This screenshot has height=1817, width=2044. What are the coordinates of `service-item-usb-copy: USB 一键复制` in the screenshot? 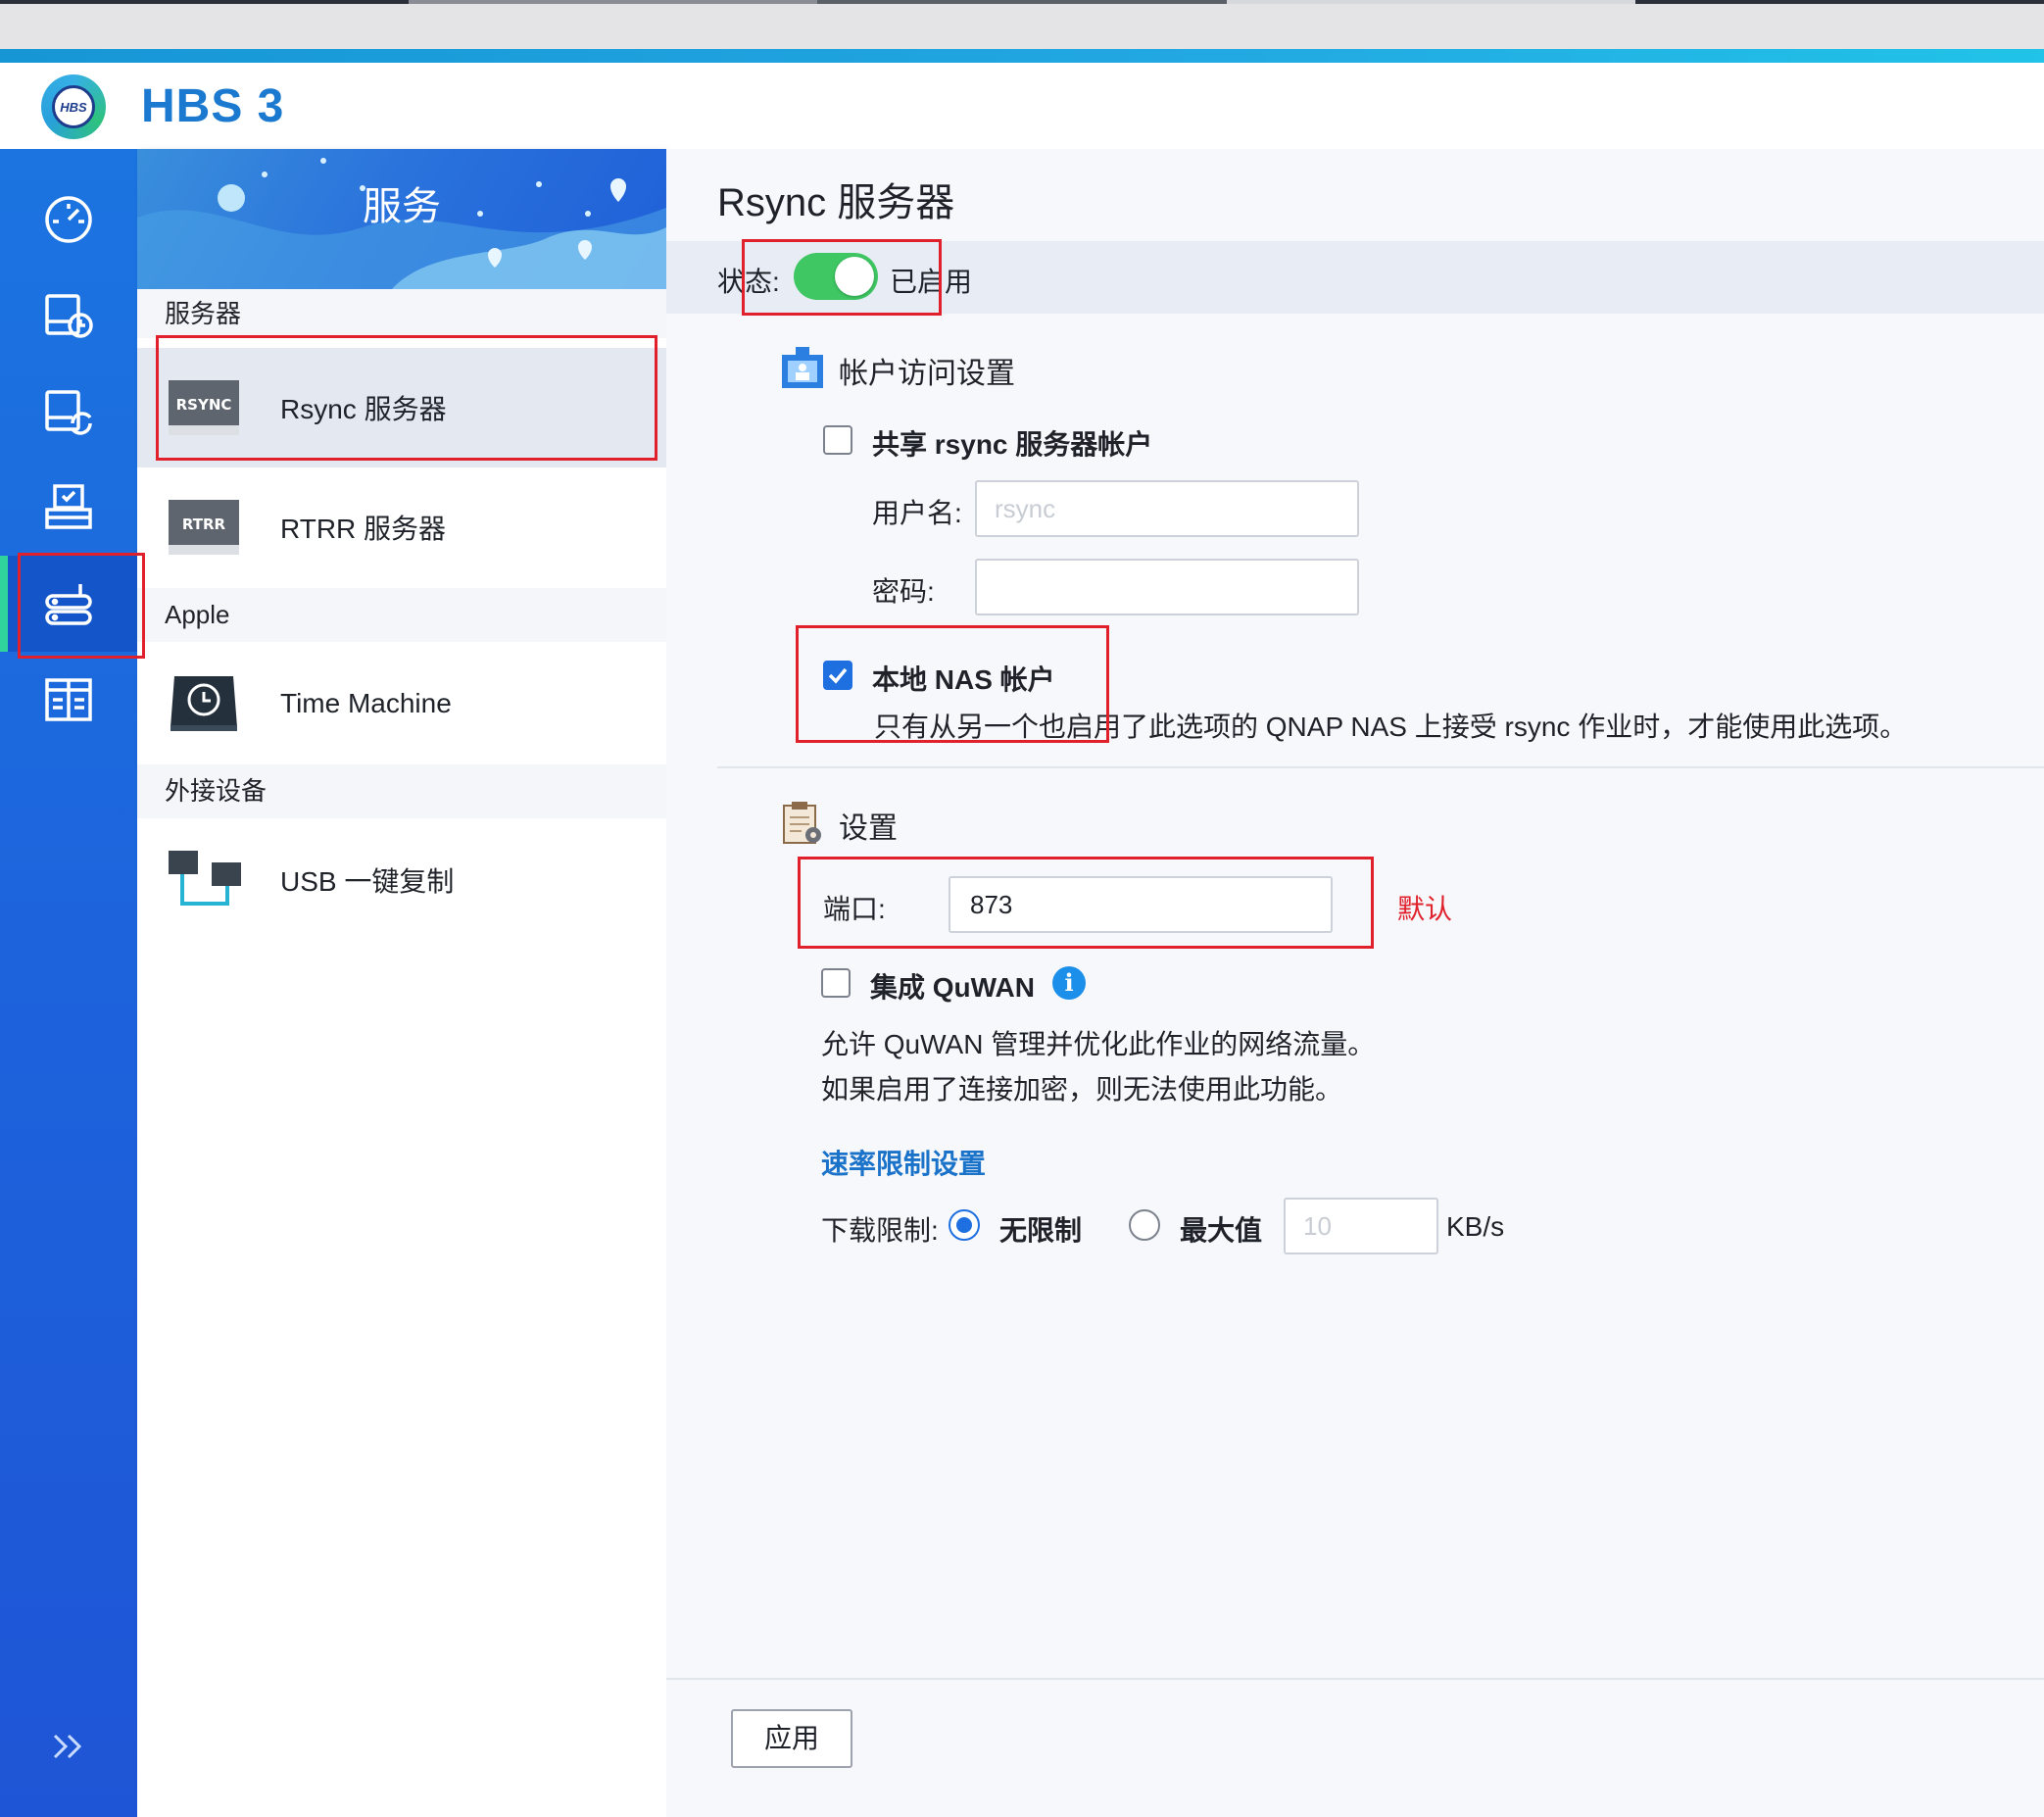 It's located at (402, 880).